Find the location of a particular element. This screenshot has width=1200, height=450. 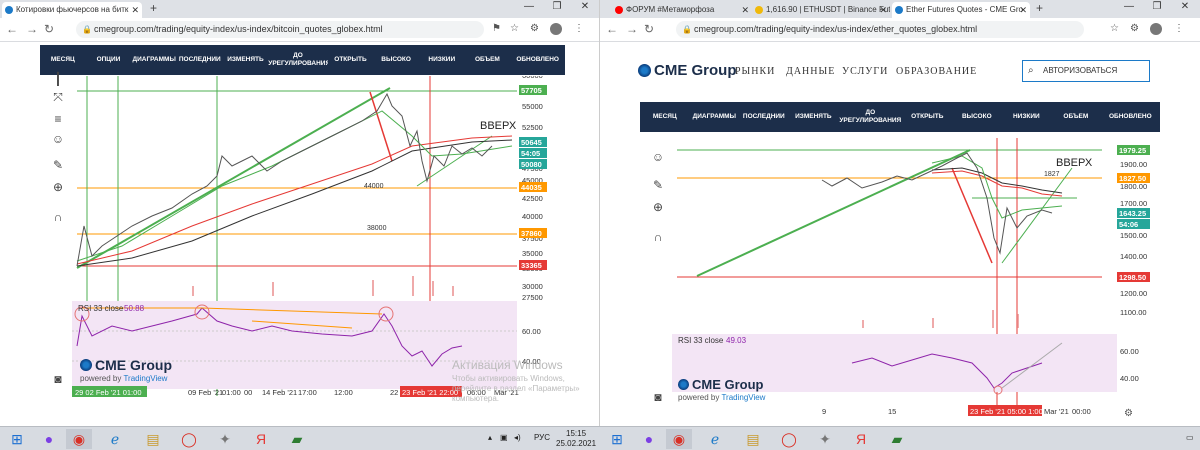

nav-services: УСЛУГИ is located at coordinates (865, 71).